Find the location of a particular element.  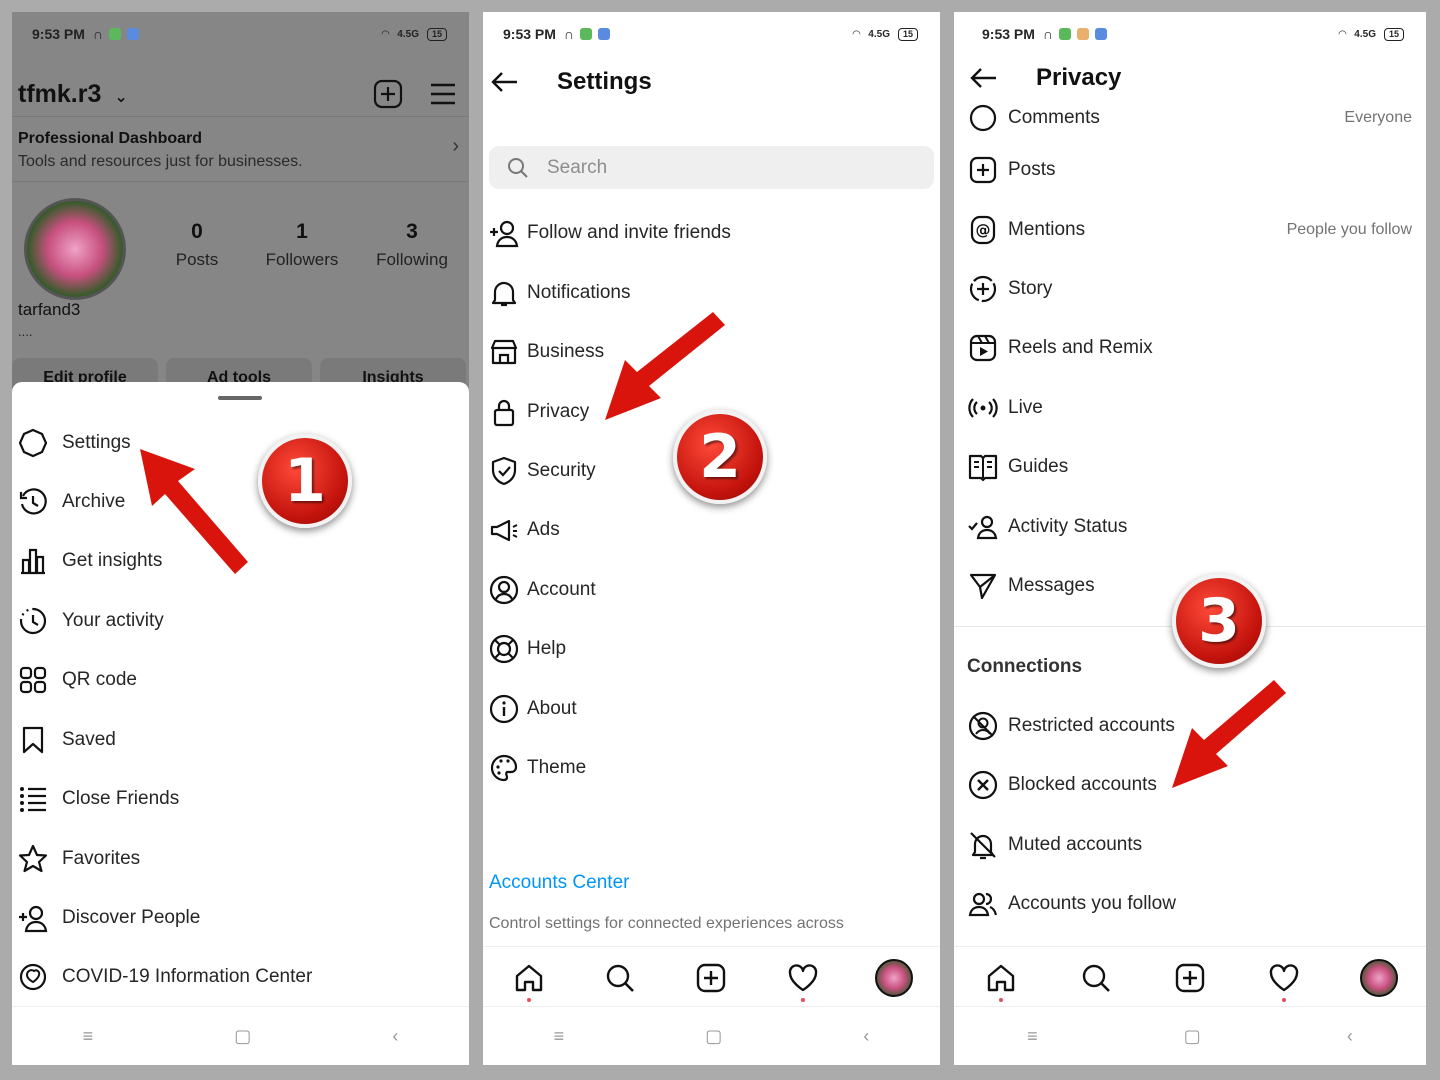

menu-item-discover-people: Discover People is located at coordinates (240, 918).